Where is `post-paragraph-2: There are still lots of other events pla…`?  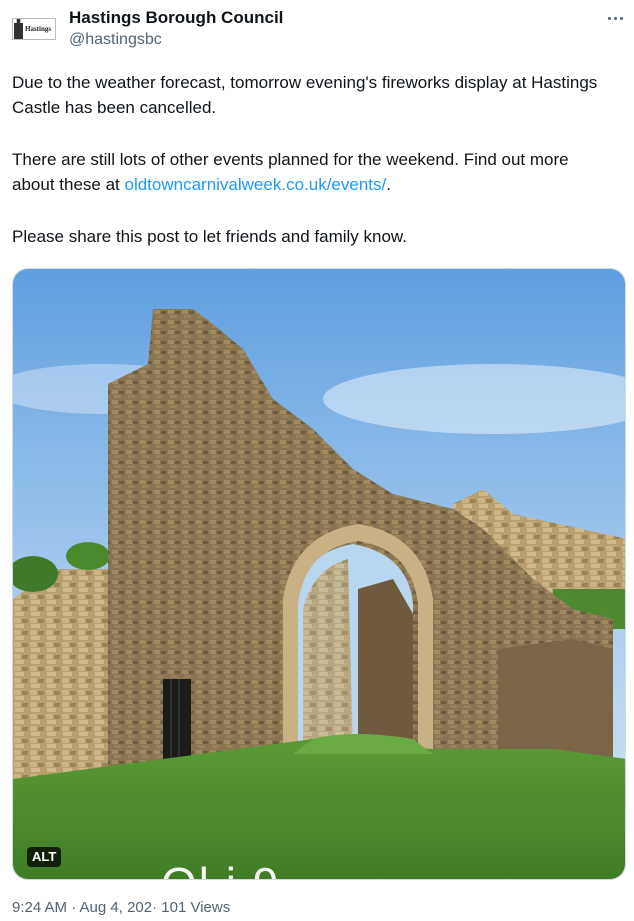
post-paragraph-2: There are still lots of other events pla… is located at coordinates (312, 172).